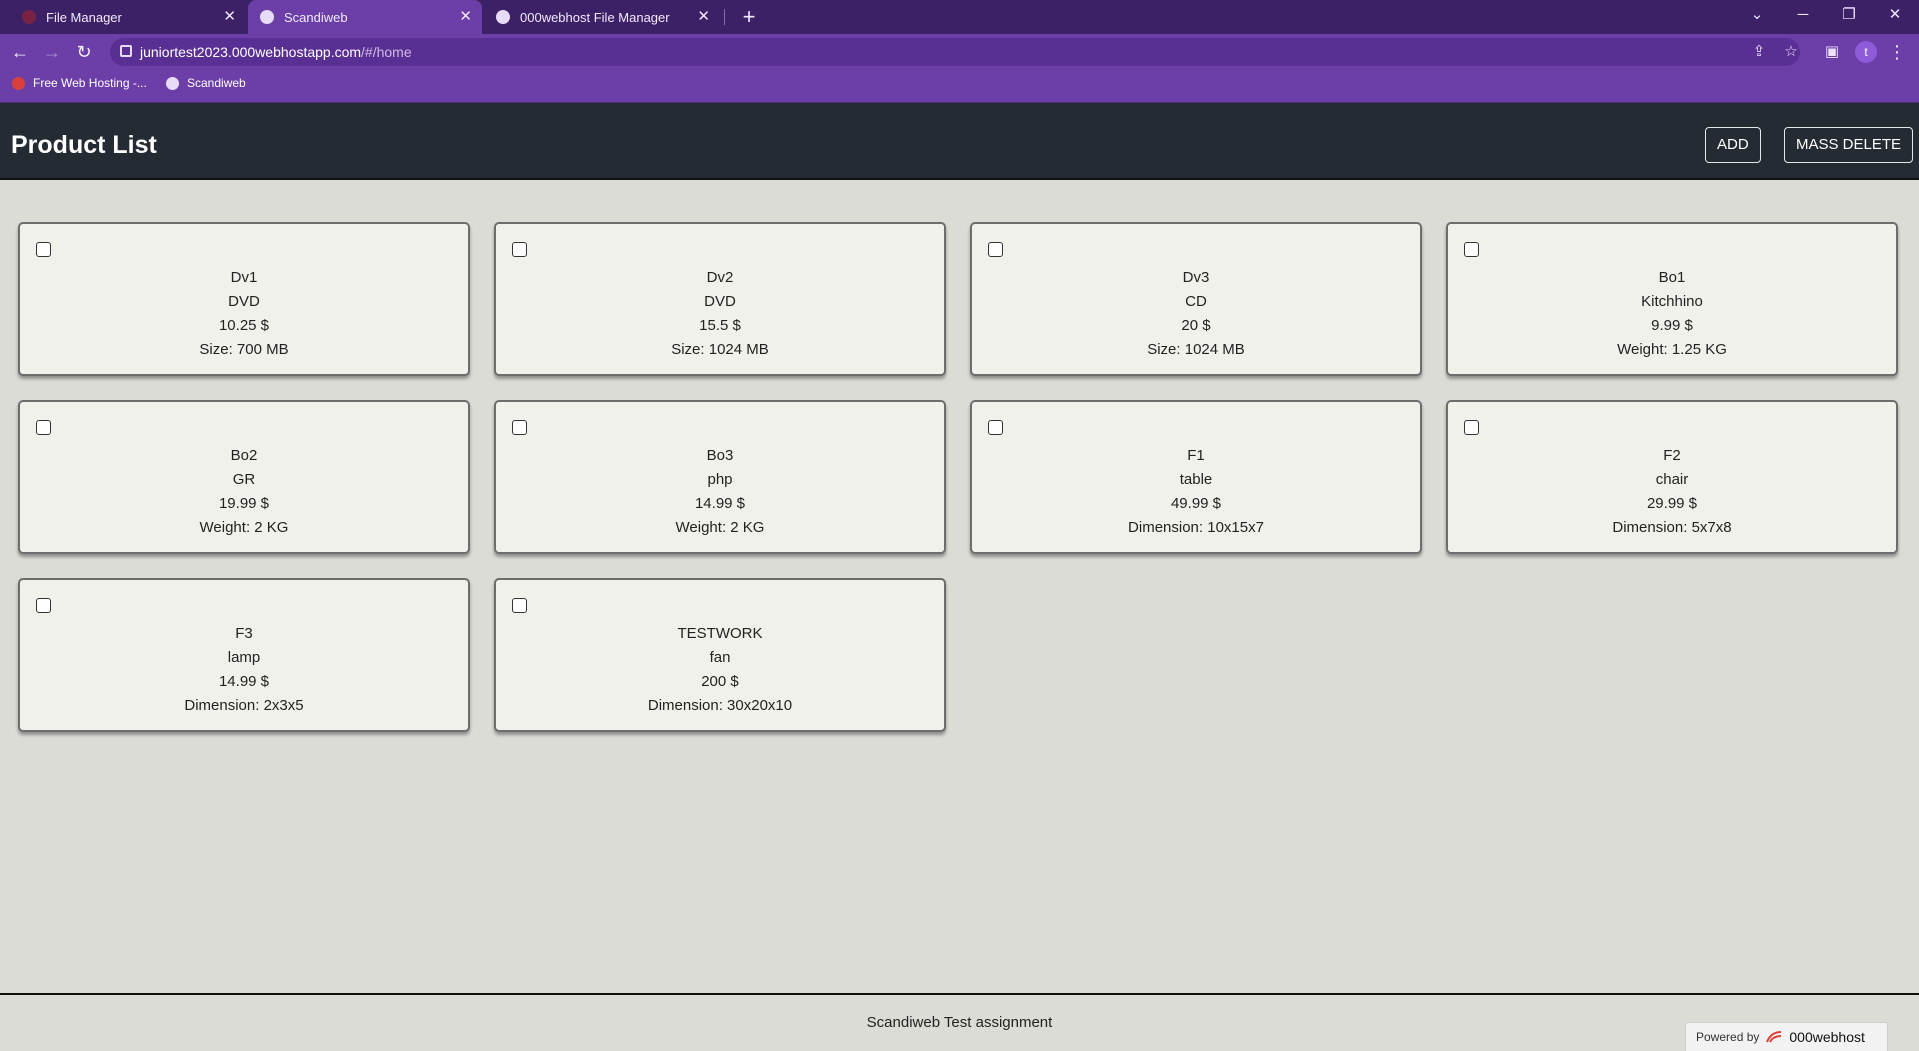  Describe the element at coordinates (1849, 15) in the screenshot. I see `restore-button: ❐` at that location.